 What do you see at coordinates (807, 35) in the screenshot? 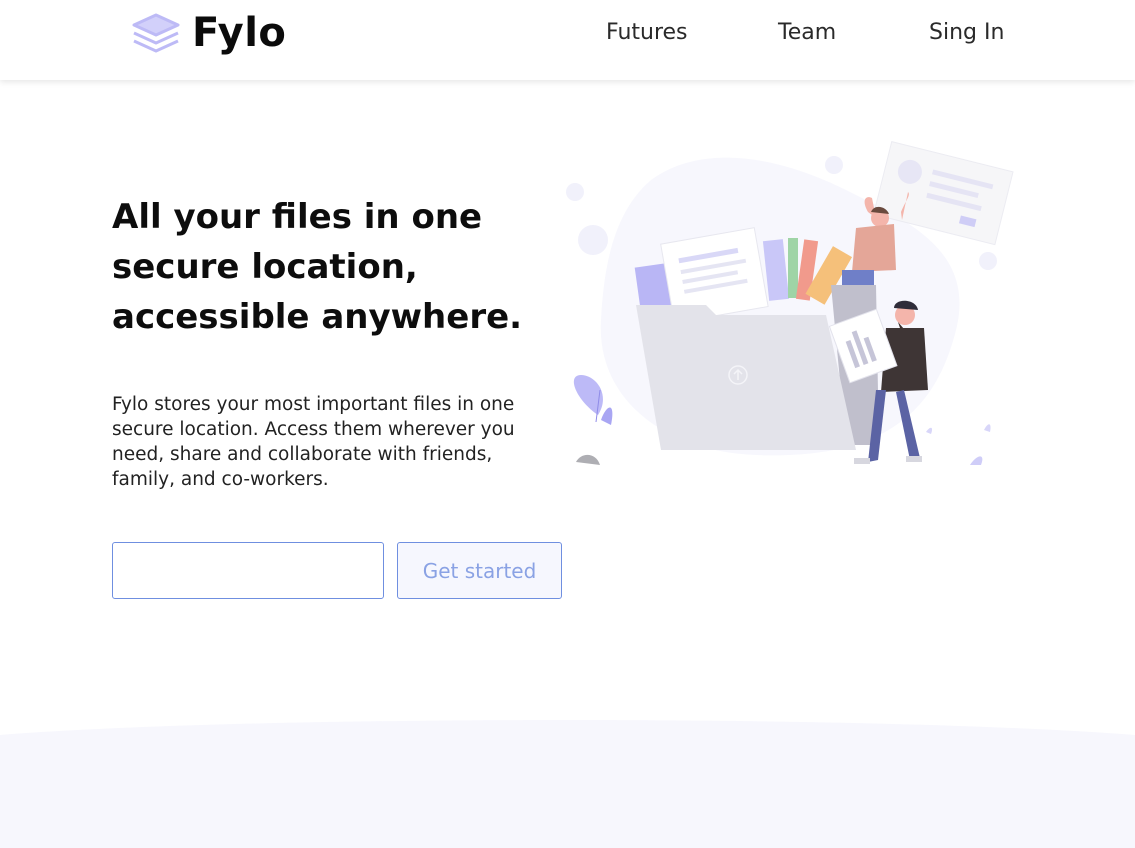
I see `nav-link-team: Team` at bounding box center [807, 35].